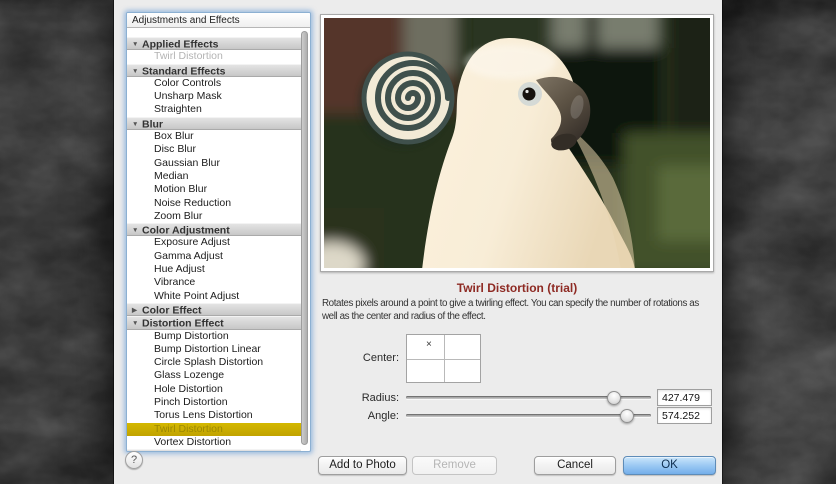  I want to click on effect-item: Vortex Distortion, so click(214, 442).